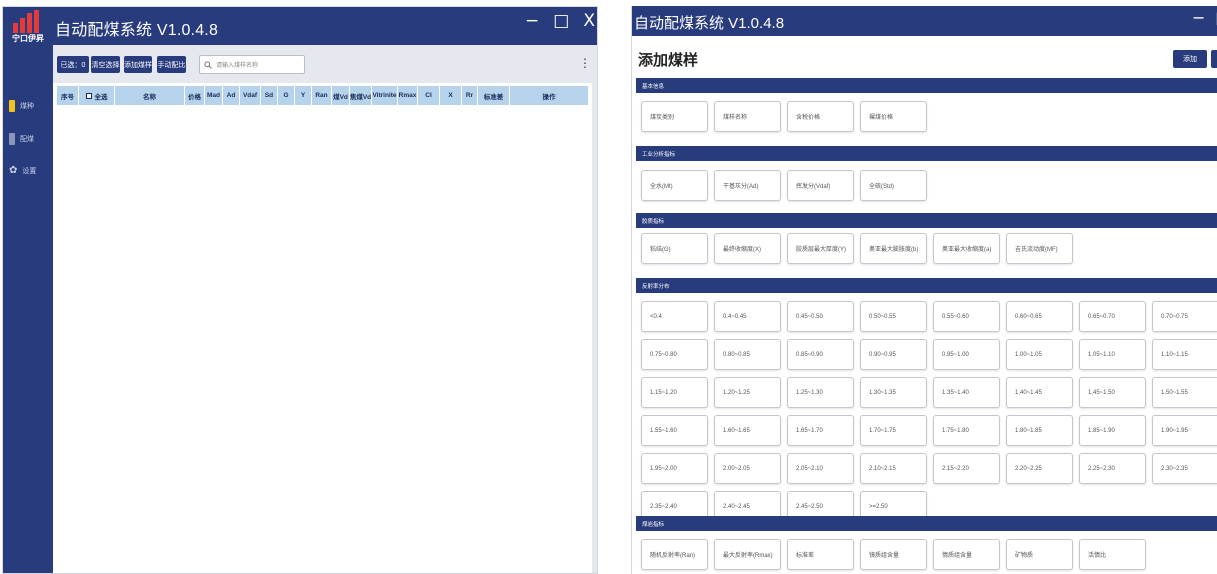 Image resolution: width=1217 pixels, height=574 pixels. What do you see at coordinates (893, 185) in the screenshot?
I see `form-input-field: 全硫(Std)` at bounding box center [893, 185].